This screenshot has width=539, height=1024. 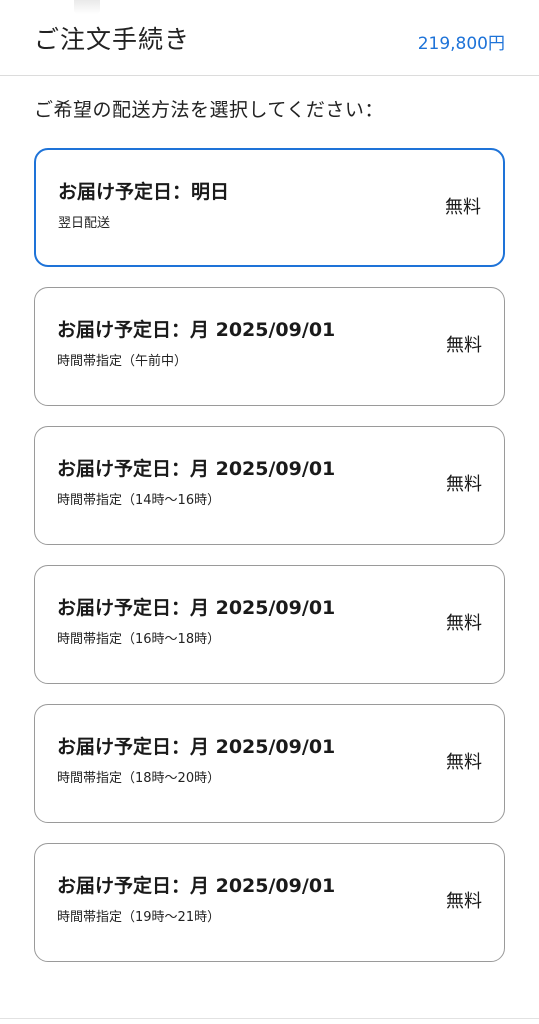 What do you see at coordinates (269, 624) in the screenshot?
I see `delivery-option-16-18: お届け予定日：月 2025/09/01 時間帯指定（16時〜18時） 無料` at bounding box center [269, 624].